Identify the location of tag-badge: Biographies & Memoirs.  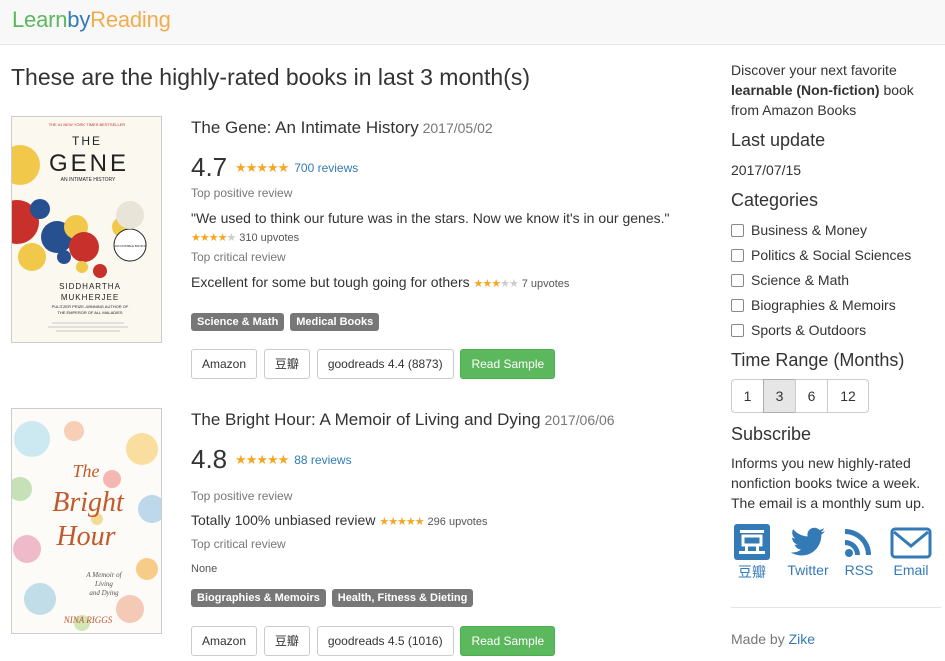
(258, 598).